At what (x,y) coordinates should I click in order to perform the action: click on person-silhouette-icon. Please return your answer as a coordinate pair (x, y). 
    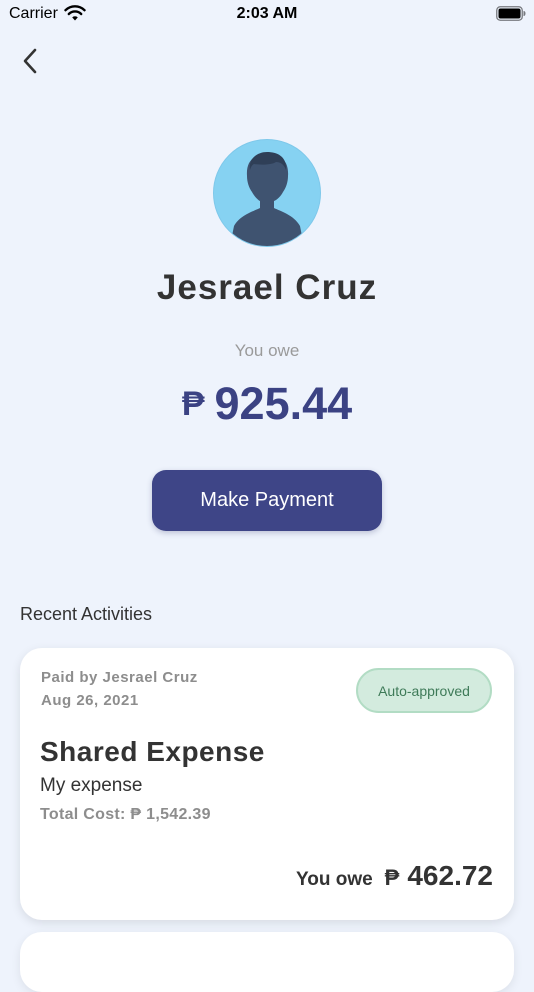
    Looking at the image, I should click on (267, 199).